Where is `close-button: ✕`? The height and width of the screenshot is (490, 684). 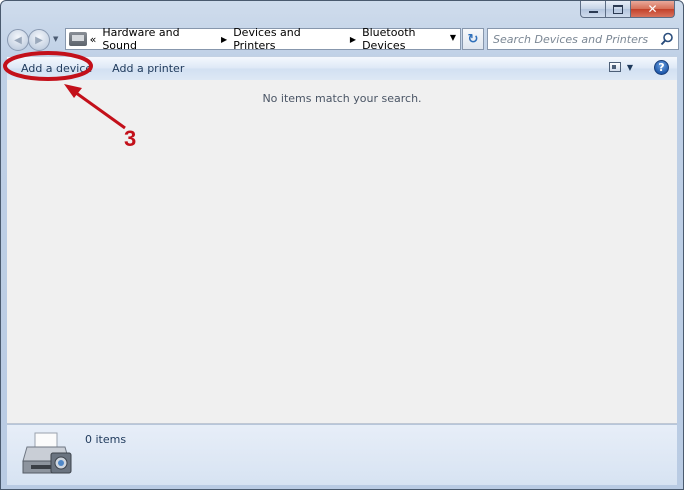
close-button: ✕ is located at coordinates (653, 9).